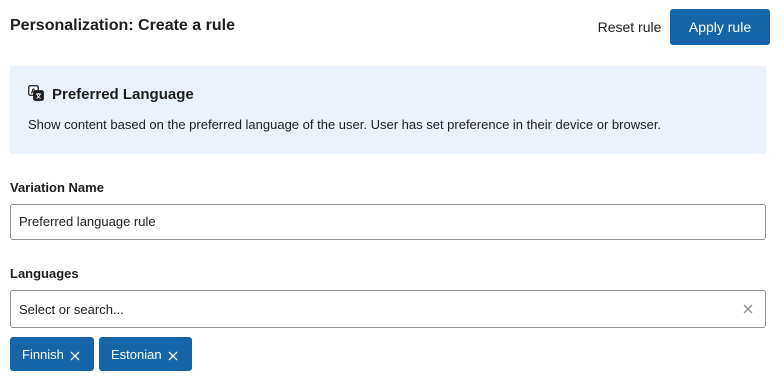 The width and height of the screenshot is (784, 387). What do you see at coordinates (44, 273) in the screenshot?
I see `languages-label: Languages` at bounding box center [44, 273].